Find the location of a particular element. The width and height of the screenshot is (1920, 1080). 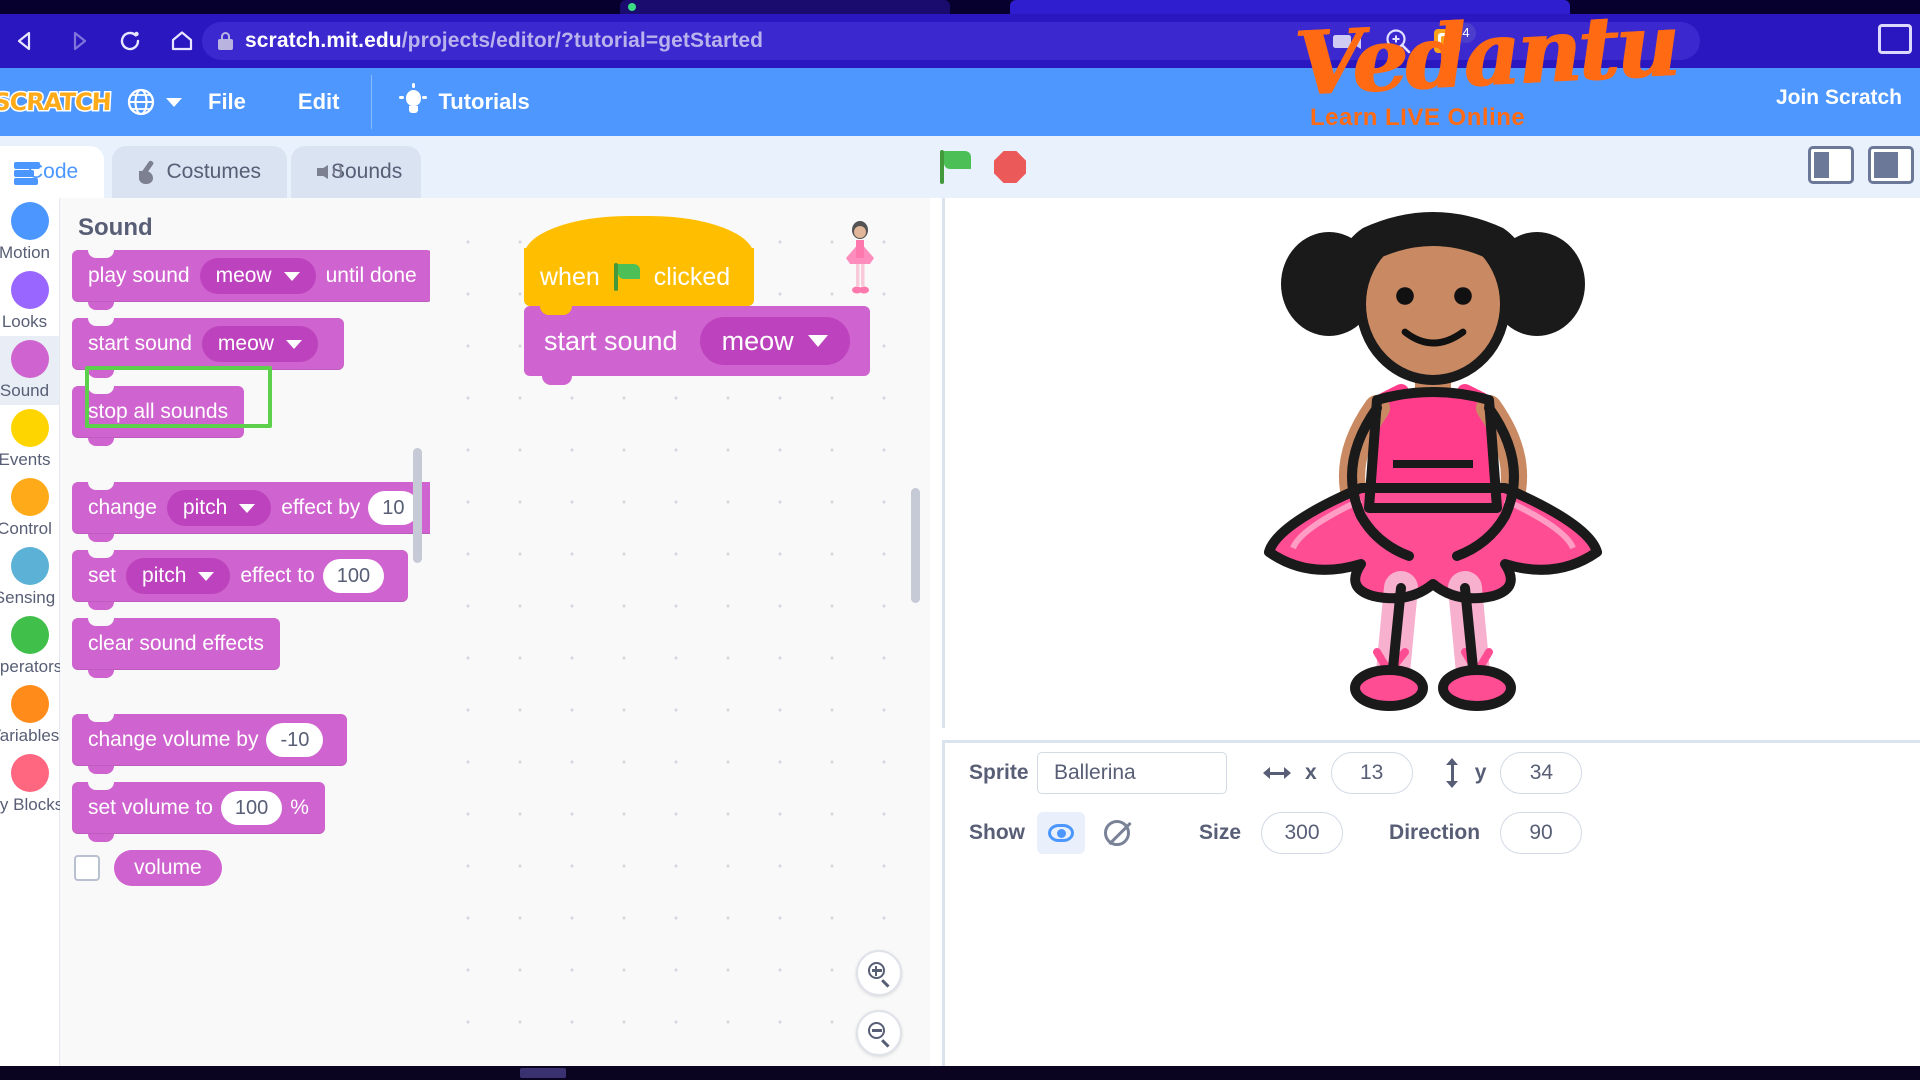

reload-icon is located at coordinates (130, 41).